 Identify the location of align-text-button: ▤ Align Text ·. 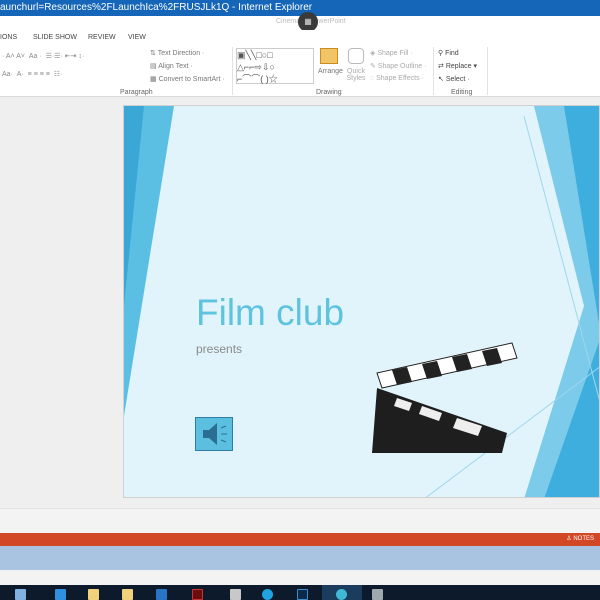
(171, 66).